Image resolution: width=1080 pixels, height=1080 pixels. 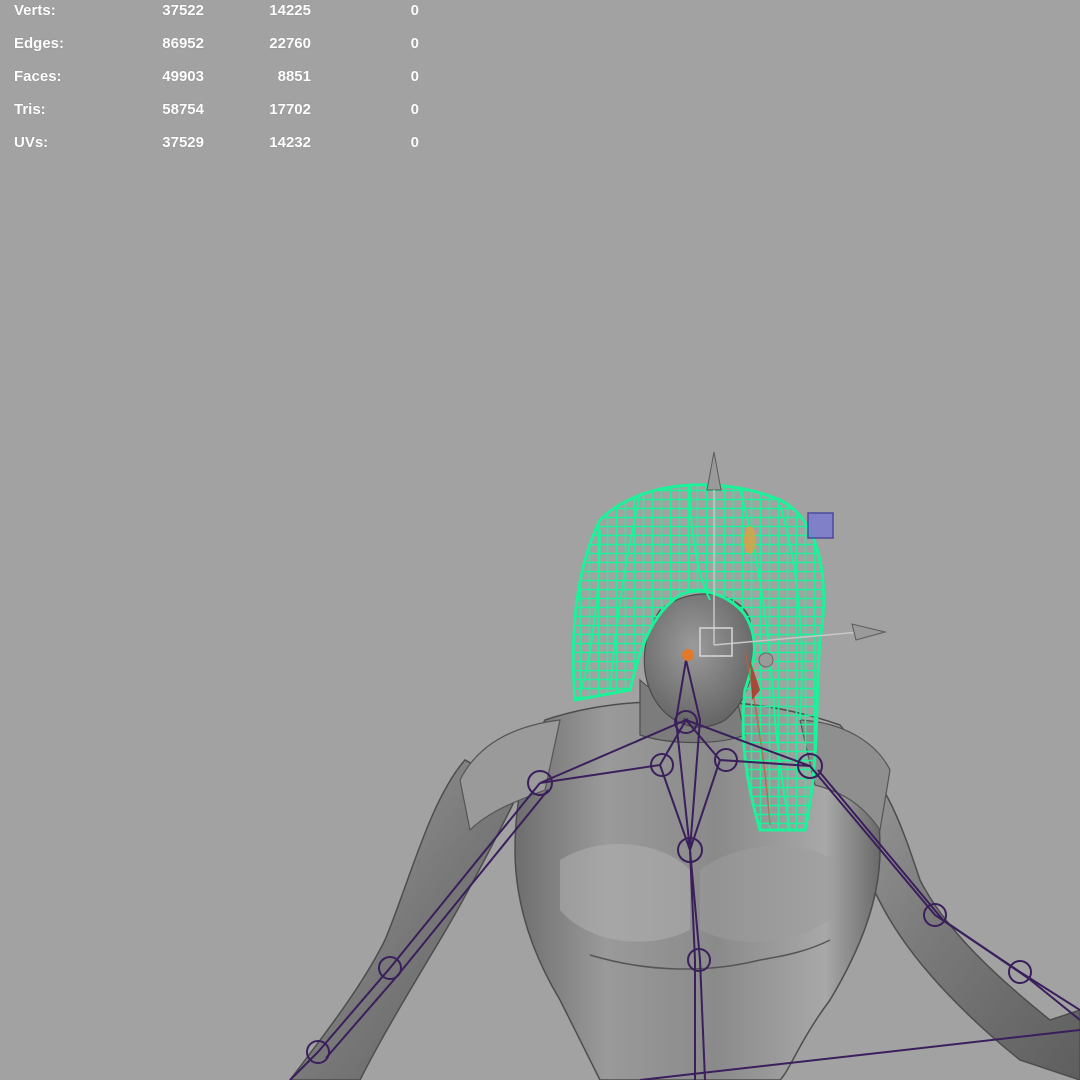 I want to click on hud-value-object: 22760, so click(x=290, y=43).